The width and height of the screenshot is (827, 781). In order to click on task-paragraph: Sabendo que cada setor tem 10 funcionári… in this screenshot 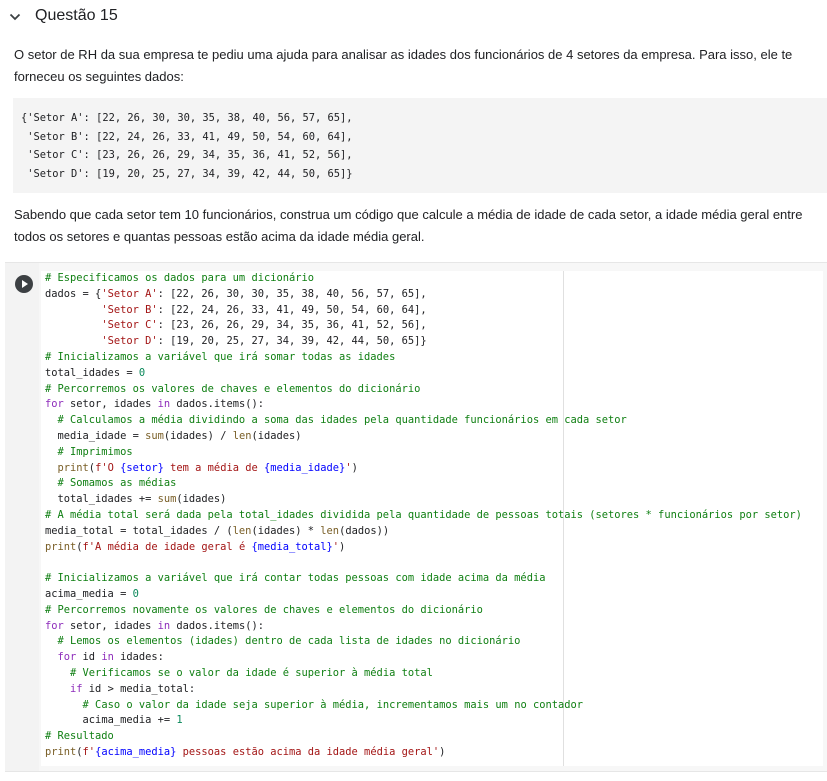, I will do `click(408, 225)`.